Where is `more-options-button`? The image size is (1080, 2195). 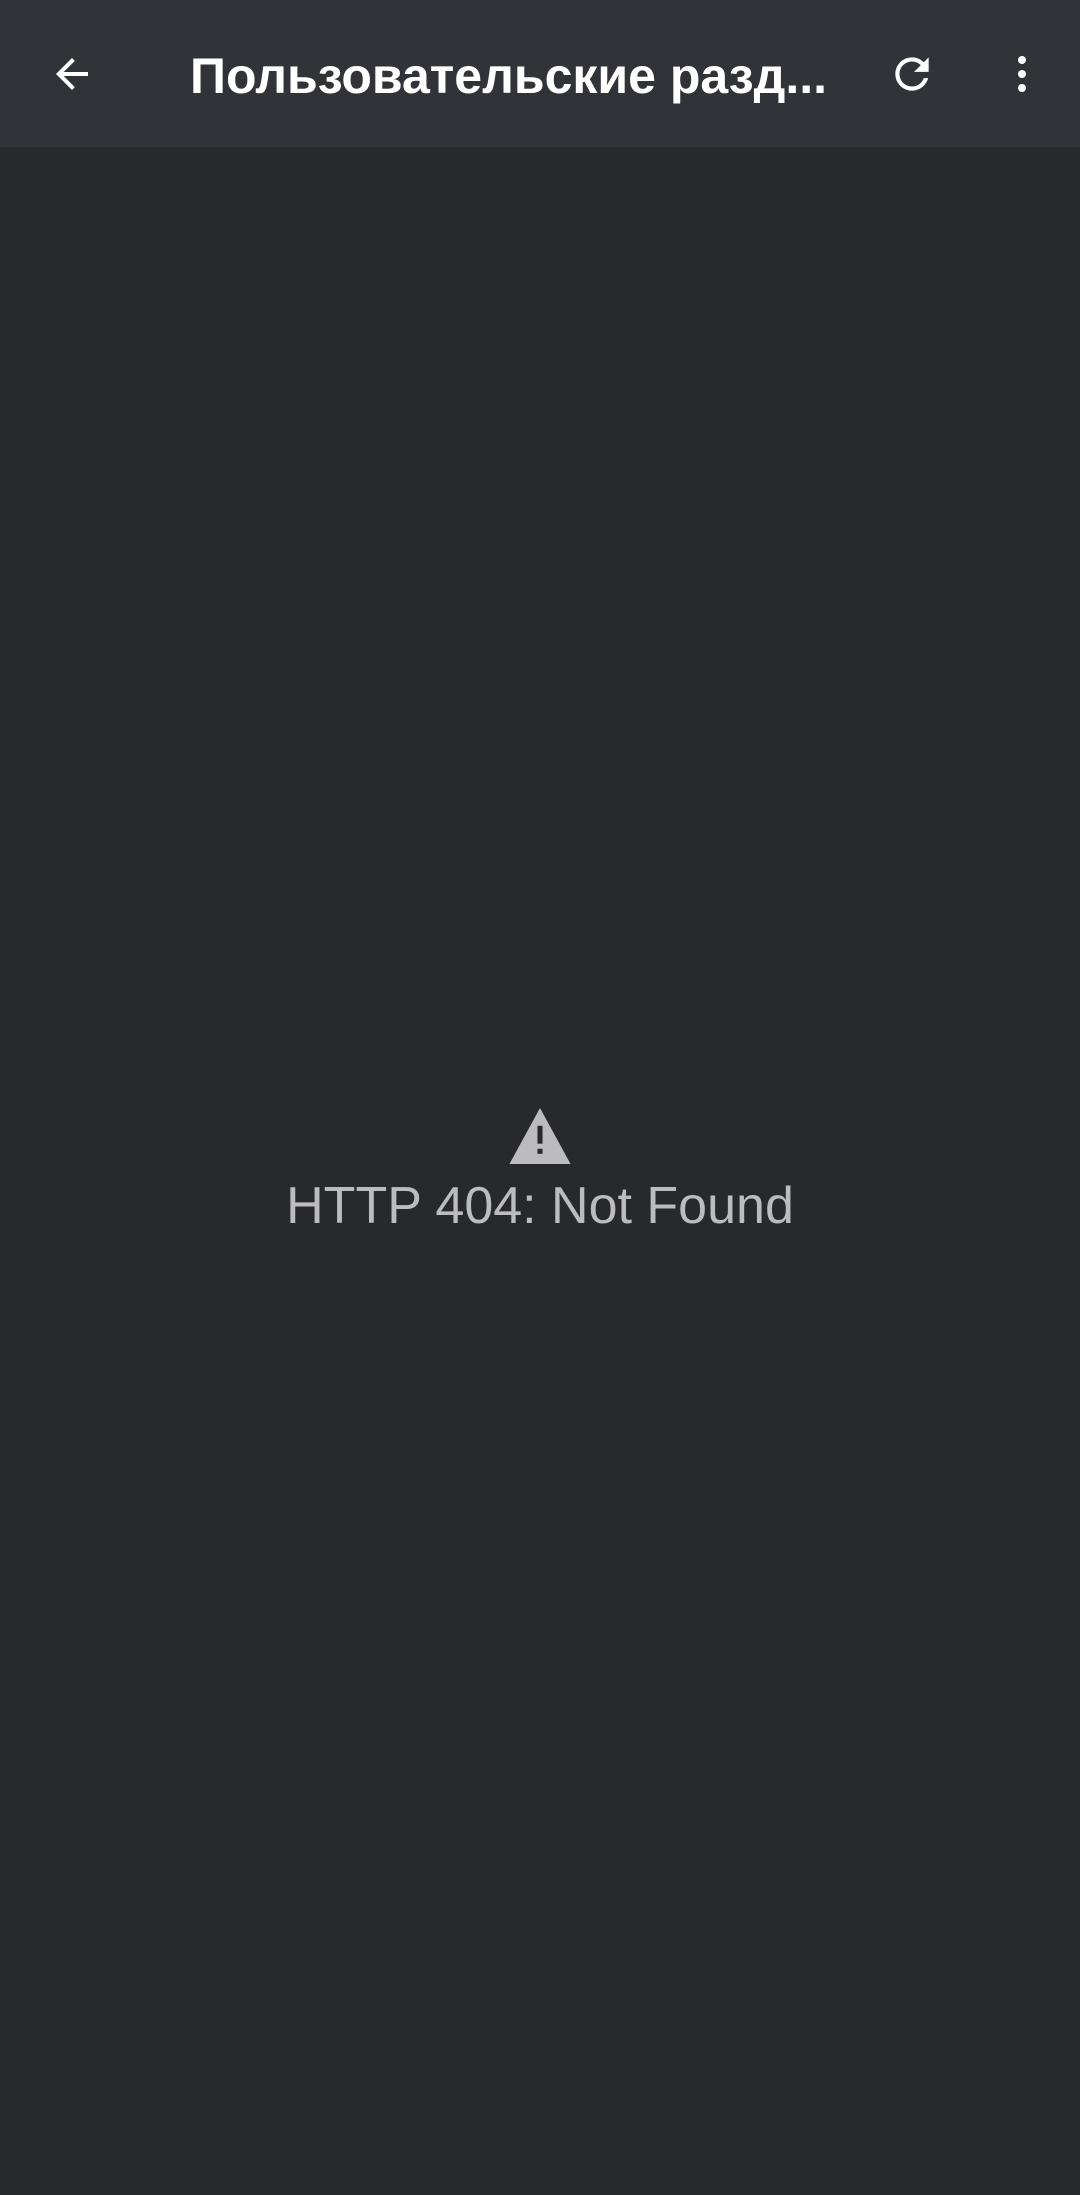
more-options-button is located at coordinates (1022, 74).